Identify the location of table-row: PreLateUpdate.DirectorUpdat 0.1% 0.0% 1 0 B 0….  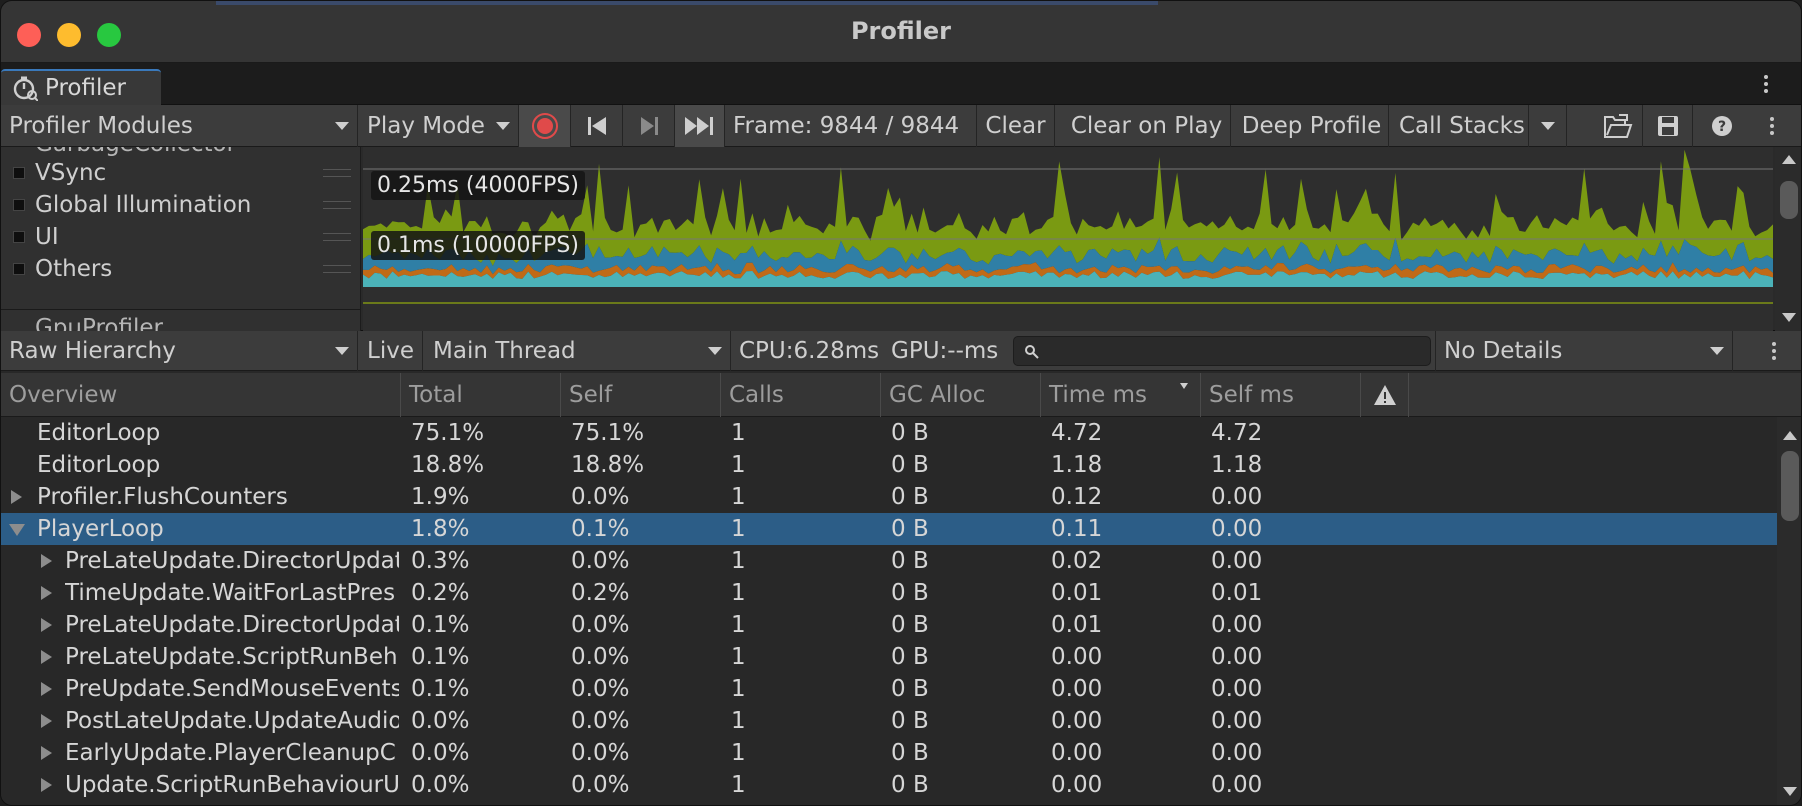
(889, 625).